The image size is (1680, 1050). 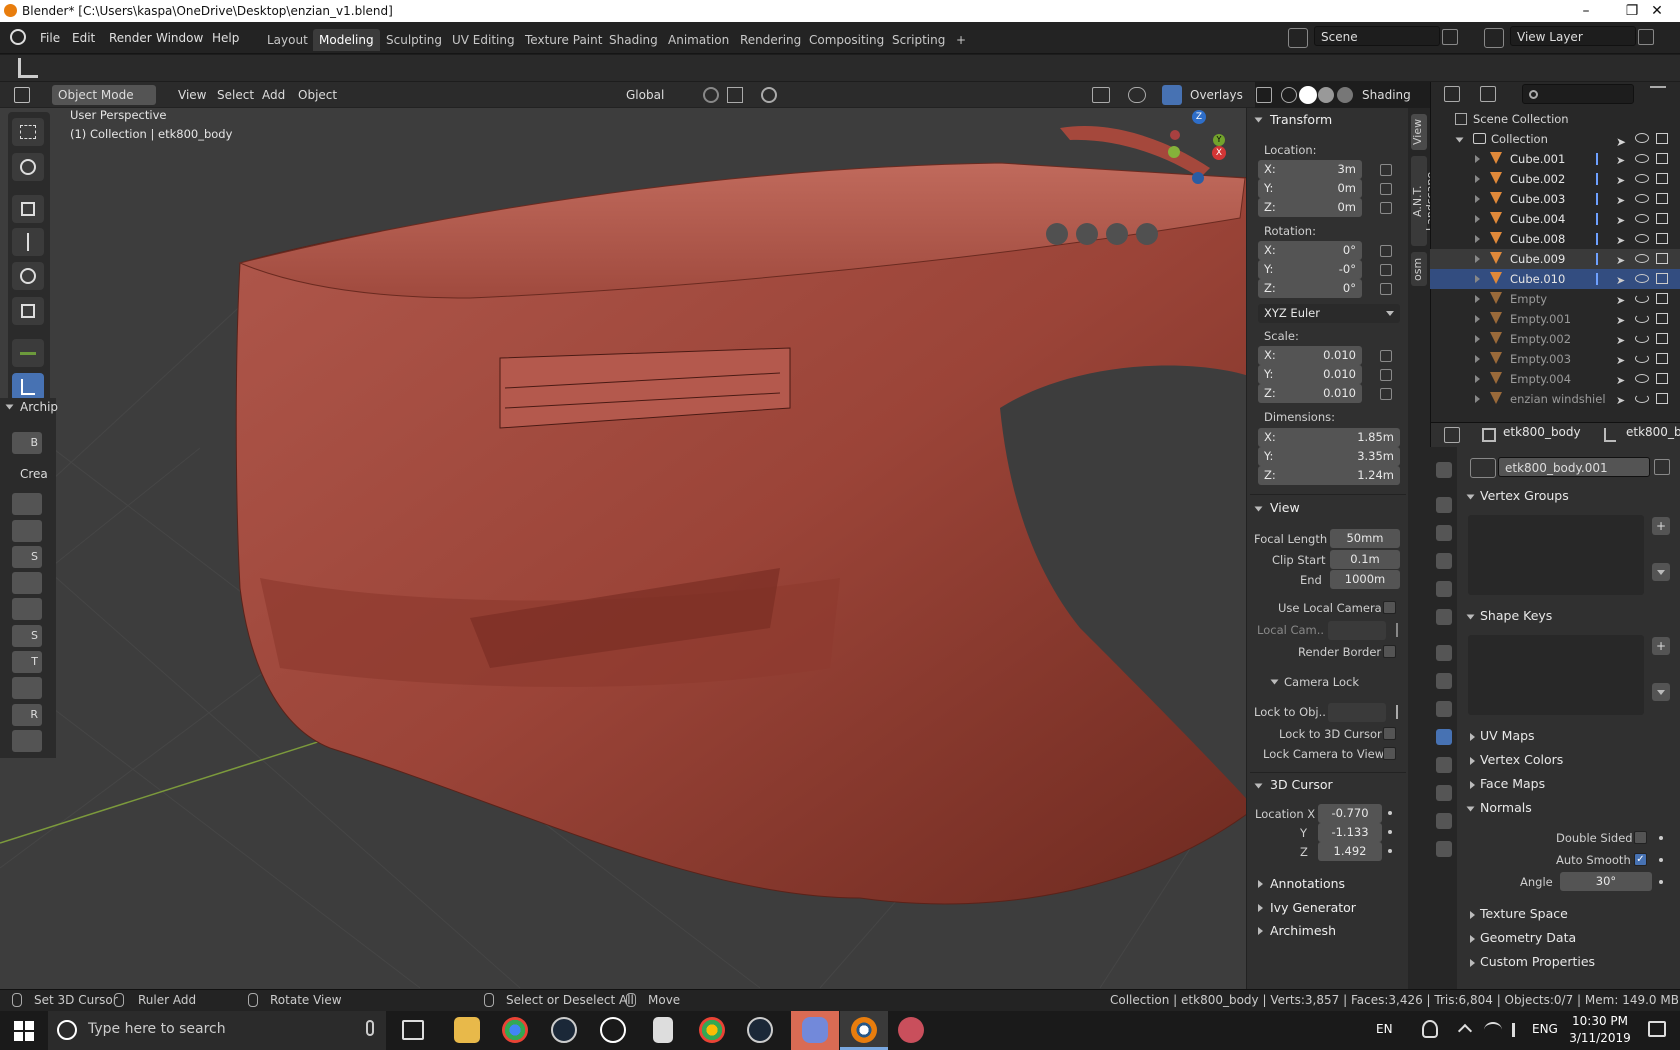 What do you see at coordinates (1216, 95) in the screenshot?
I see `overlays-dropdown: Overlays` at bounding box center [1216, 95].